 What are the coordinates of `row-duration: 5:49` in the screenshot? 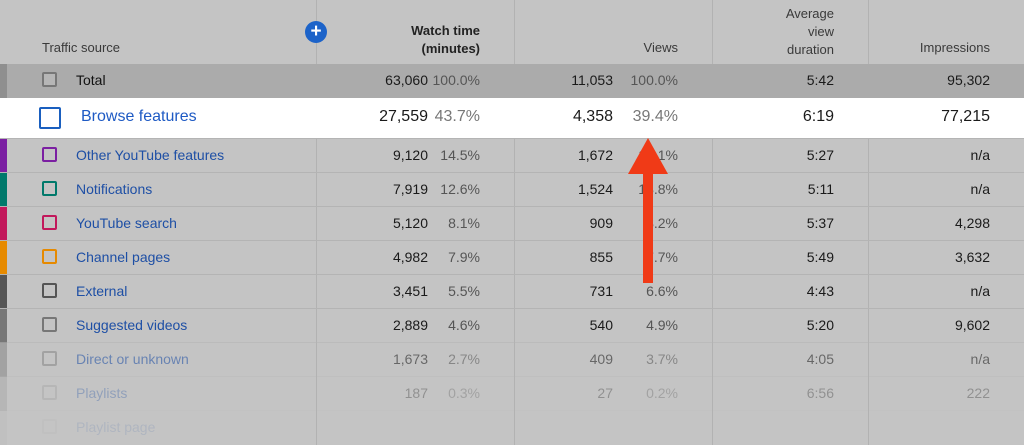 It's located at (820, 257).